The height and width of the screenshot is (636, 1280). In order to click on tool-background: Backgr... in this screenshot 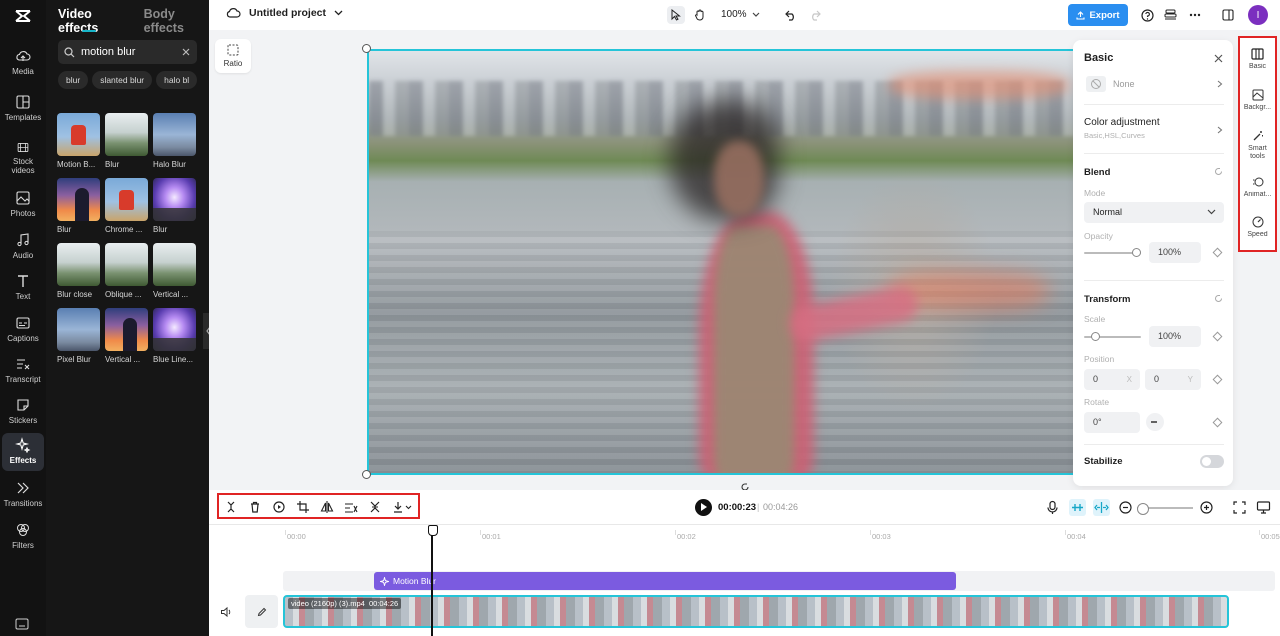, I will do `click(1257, 100)`.